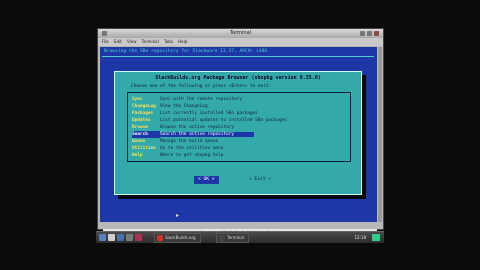  Describe the element at coordinates (105, 41) in the screenshot. I see `menu-file: File` at that location.